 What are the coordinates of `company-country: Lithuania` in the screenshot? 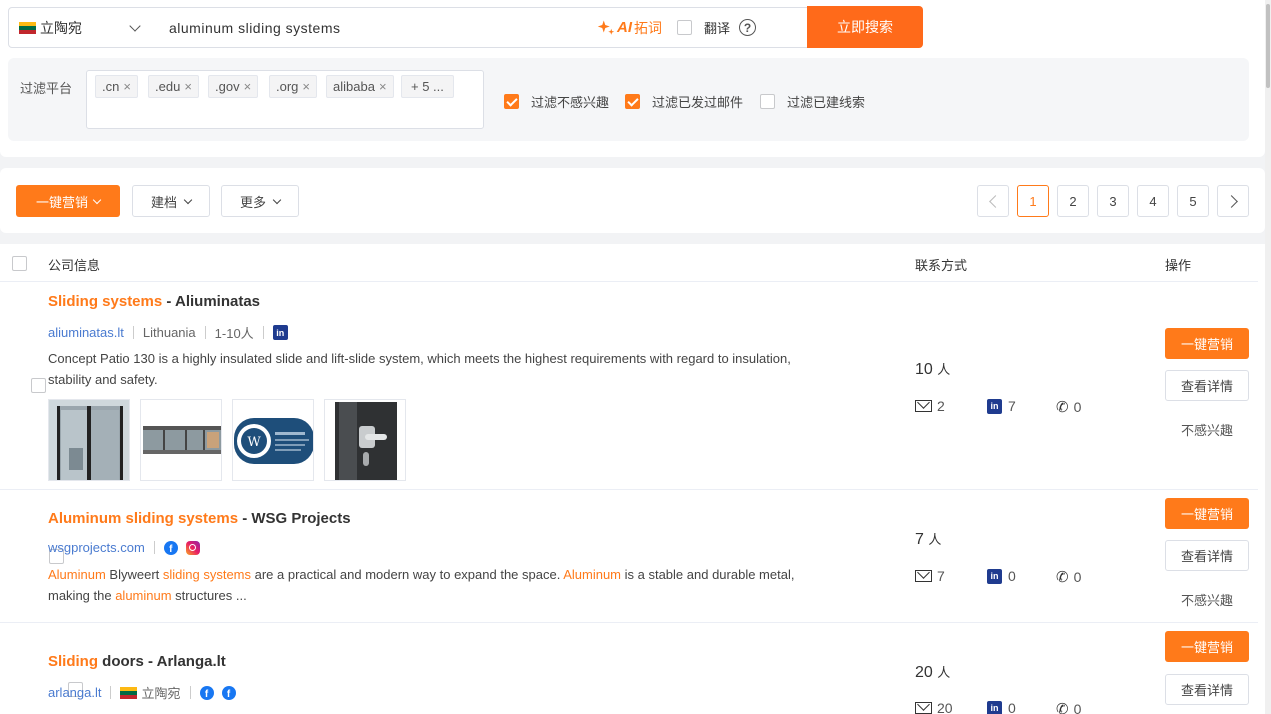 It's located at (169, 332).